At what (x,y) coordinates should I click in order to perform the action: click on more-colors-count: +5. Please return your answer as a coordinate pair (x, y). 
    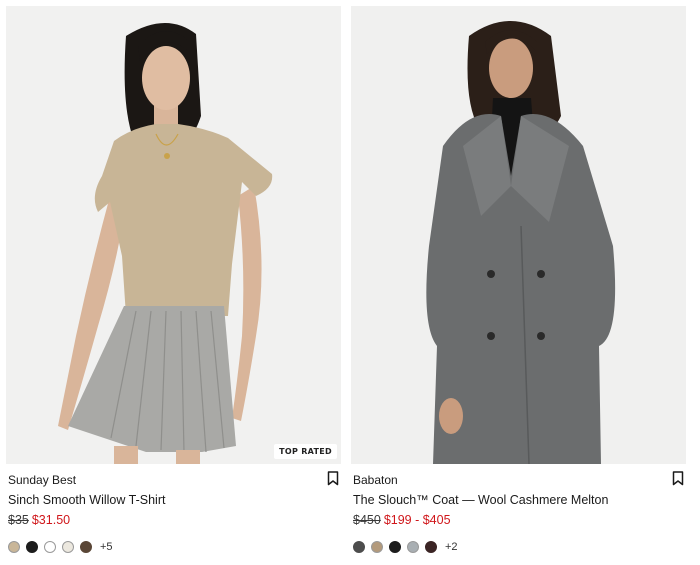
    Looking at the image, I should click on (106, 547).